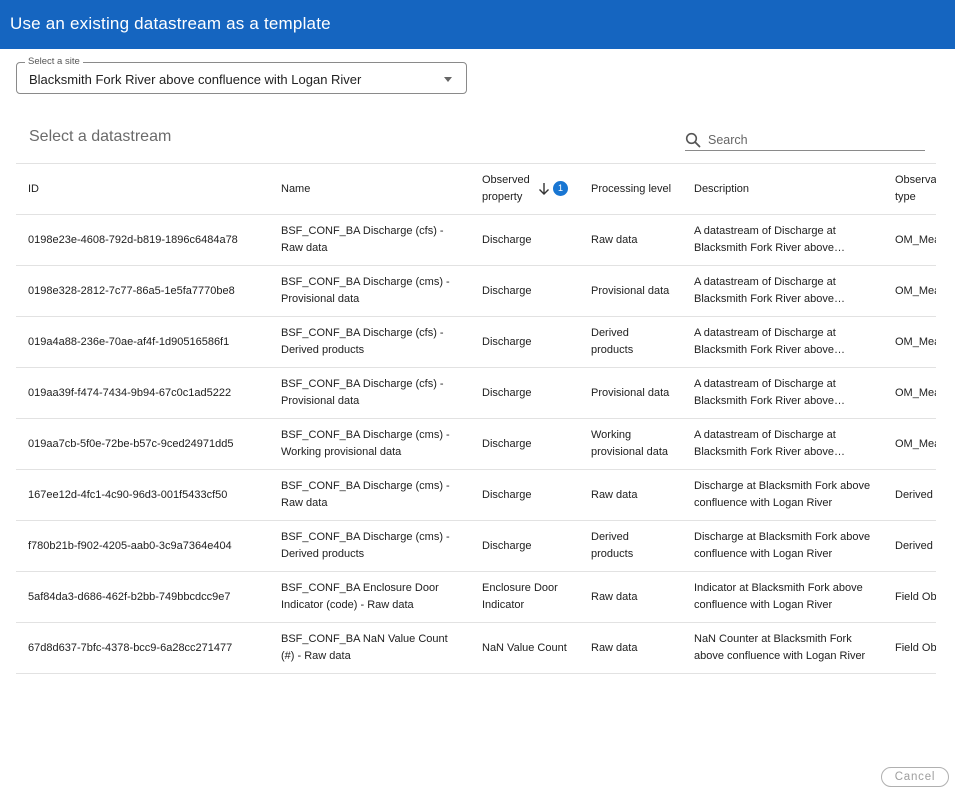  Describe the element at coordinates (909, 546) in the screenshot. I see `cell-observation-type: Derived Value` at that location.